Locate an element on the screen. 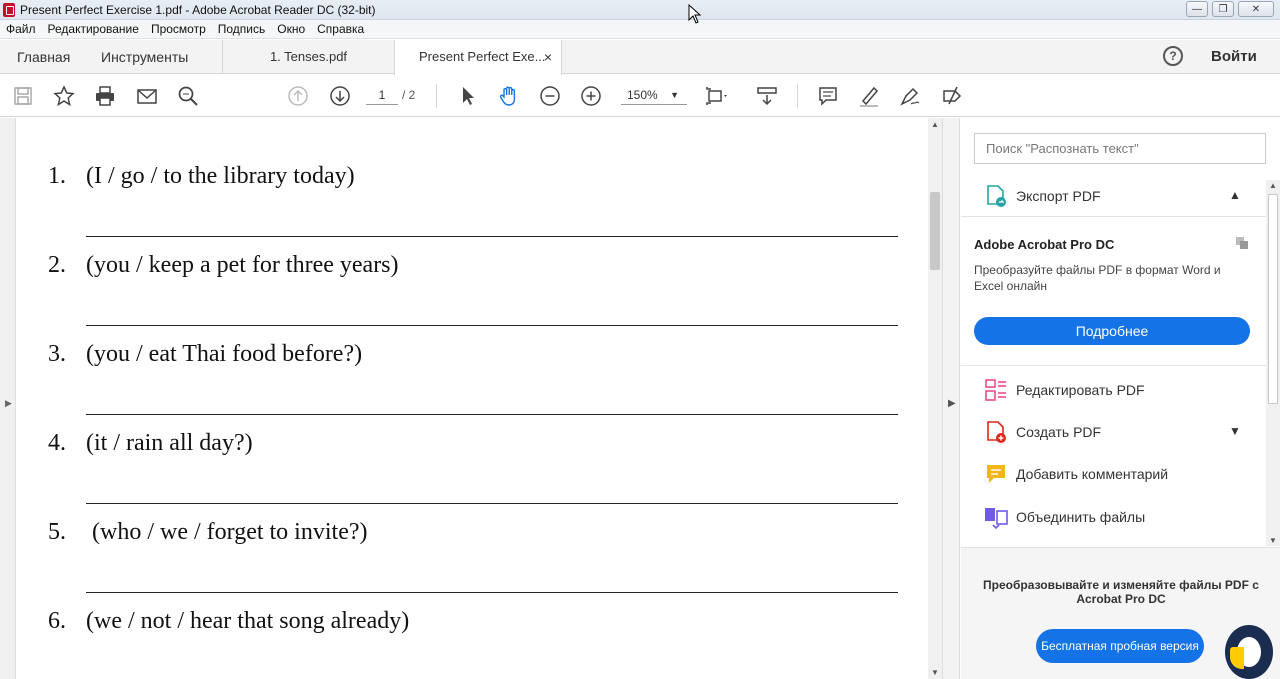  print-icon is located at coordinates (105, 96).